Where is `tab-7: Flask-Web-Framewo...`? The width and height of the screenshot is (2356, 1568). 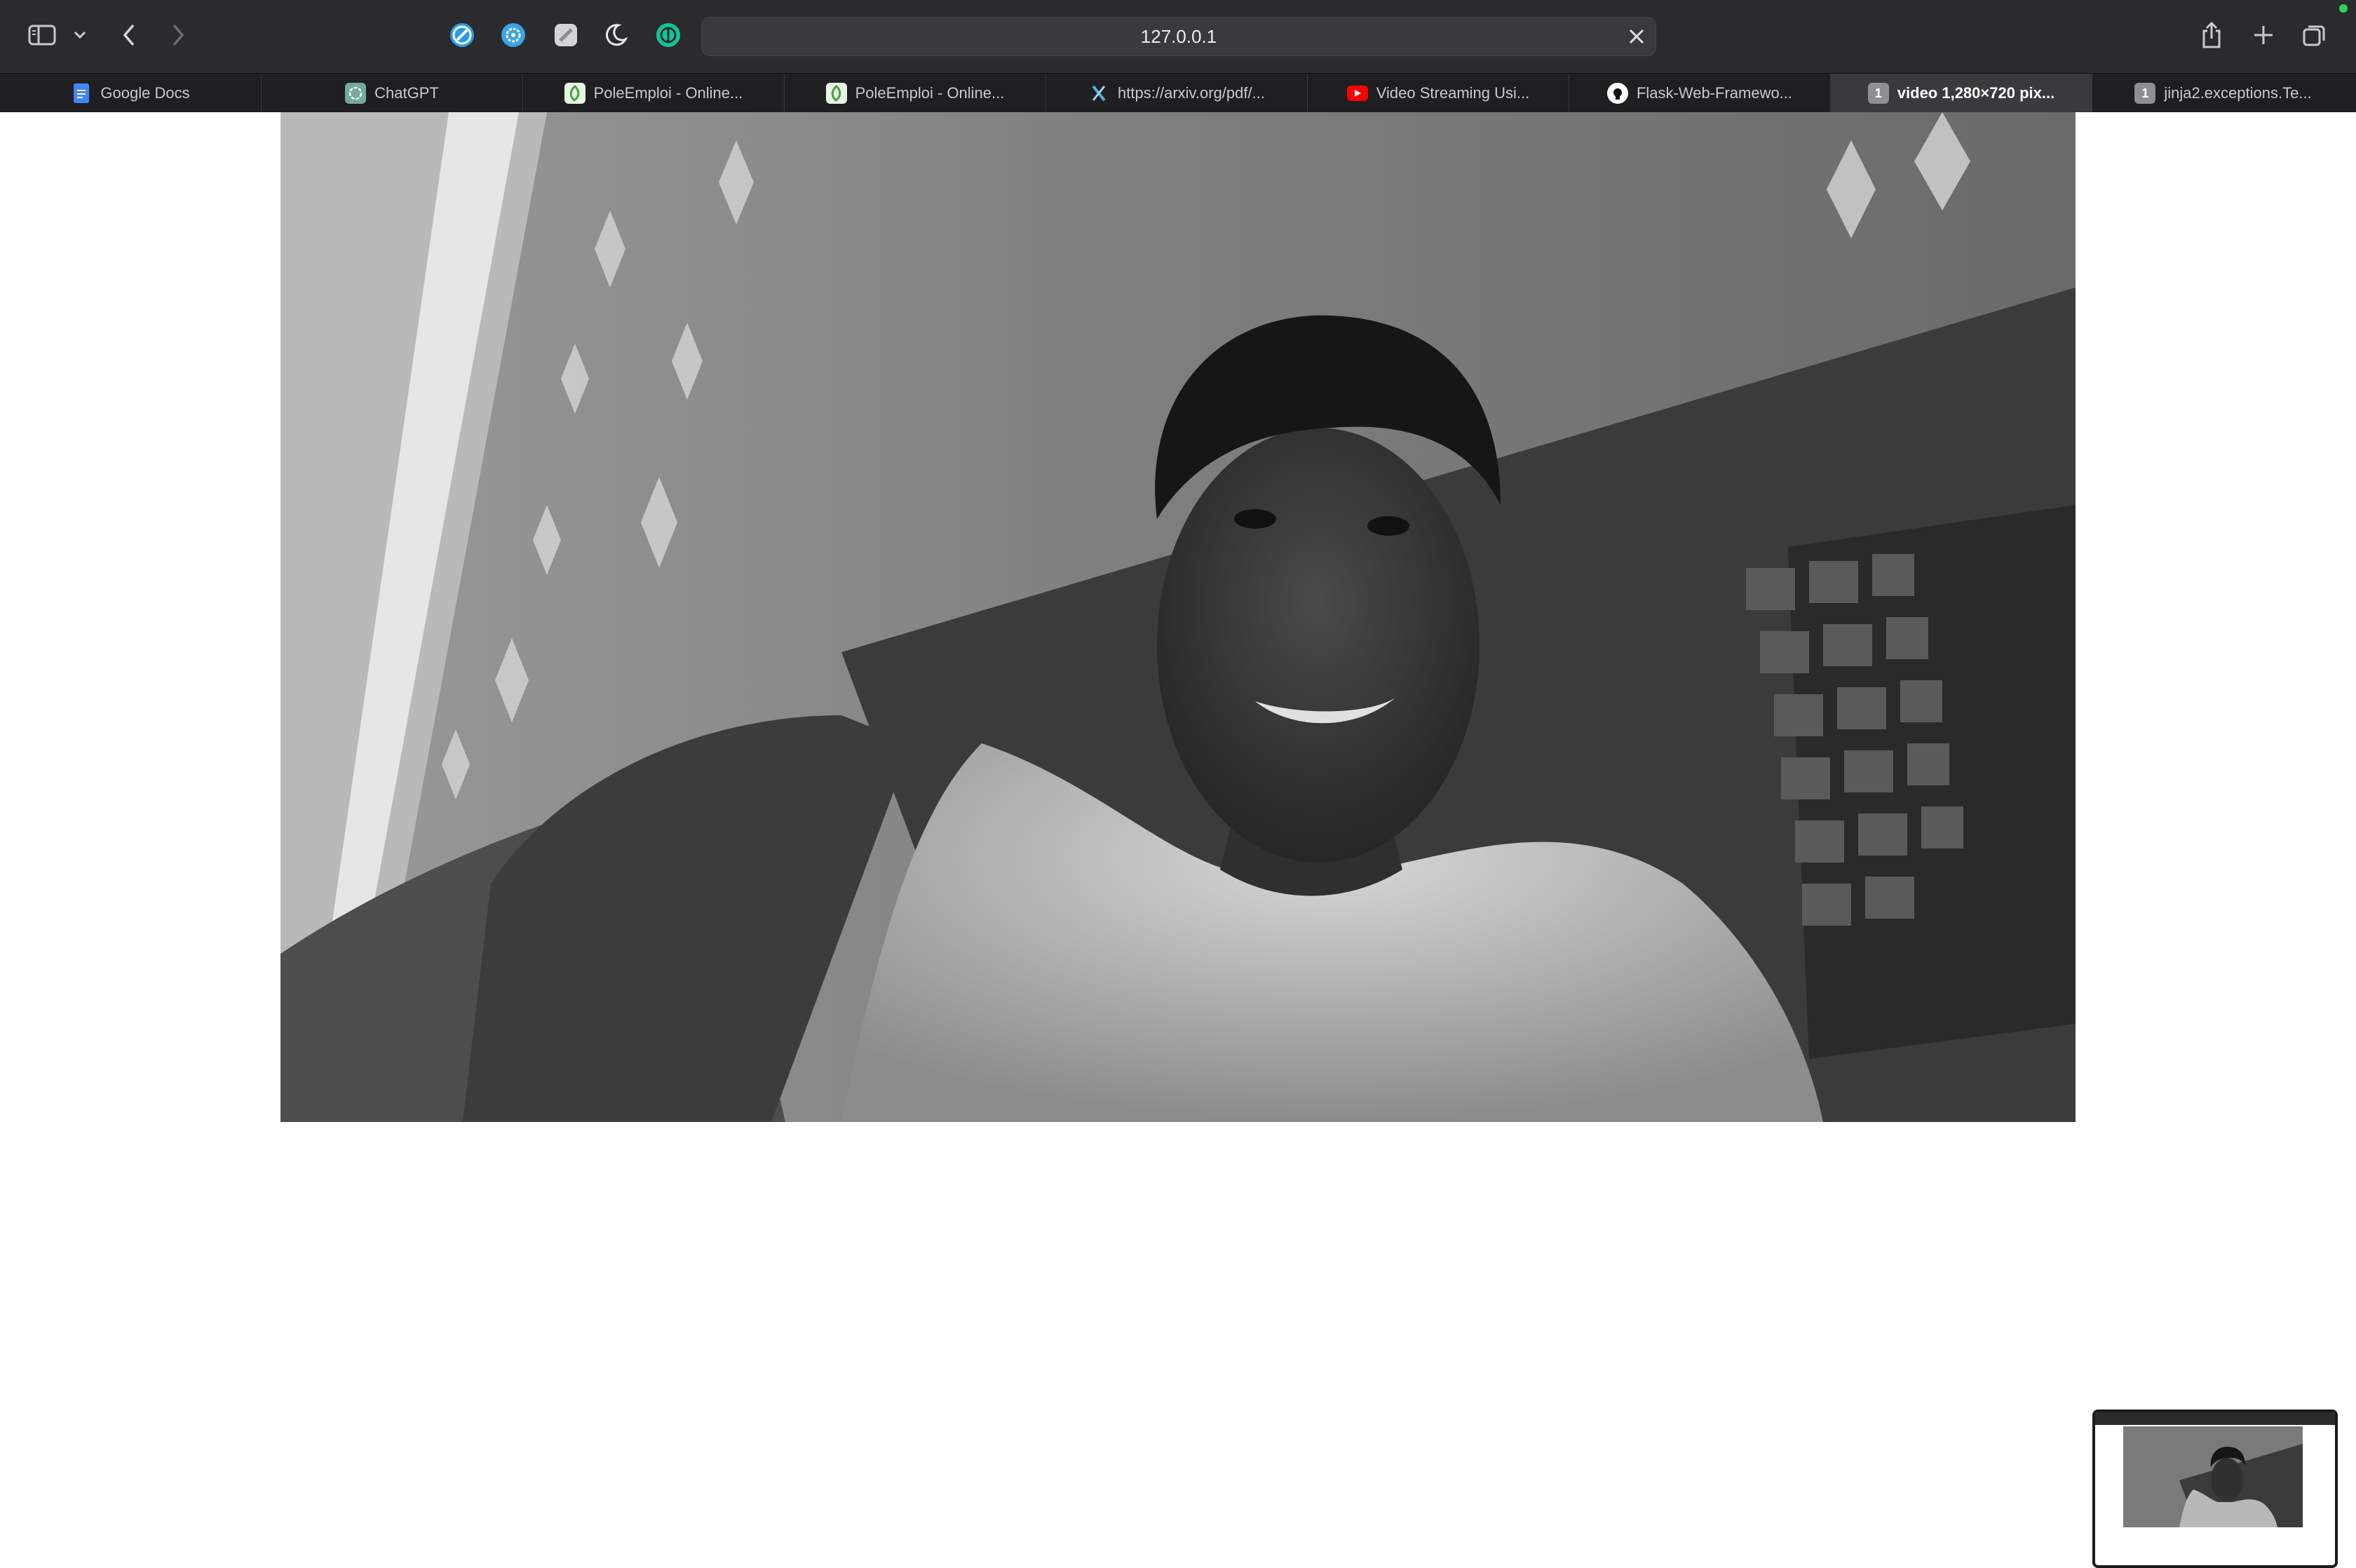 tab-7: Flask-Web-Framewo... is located at coordinates (1700, 93).